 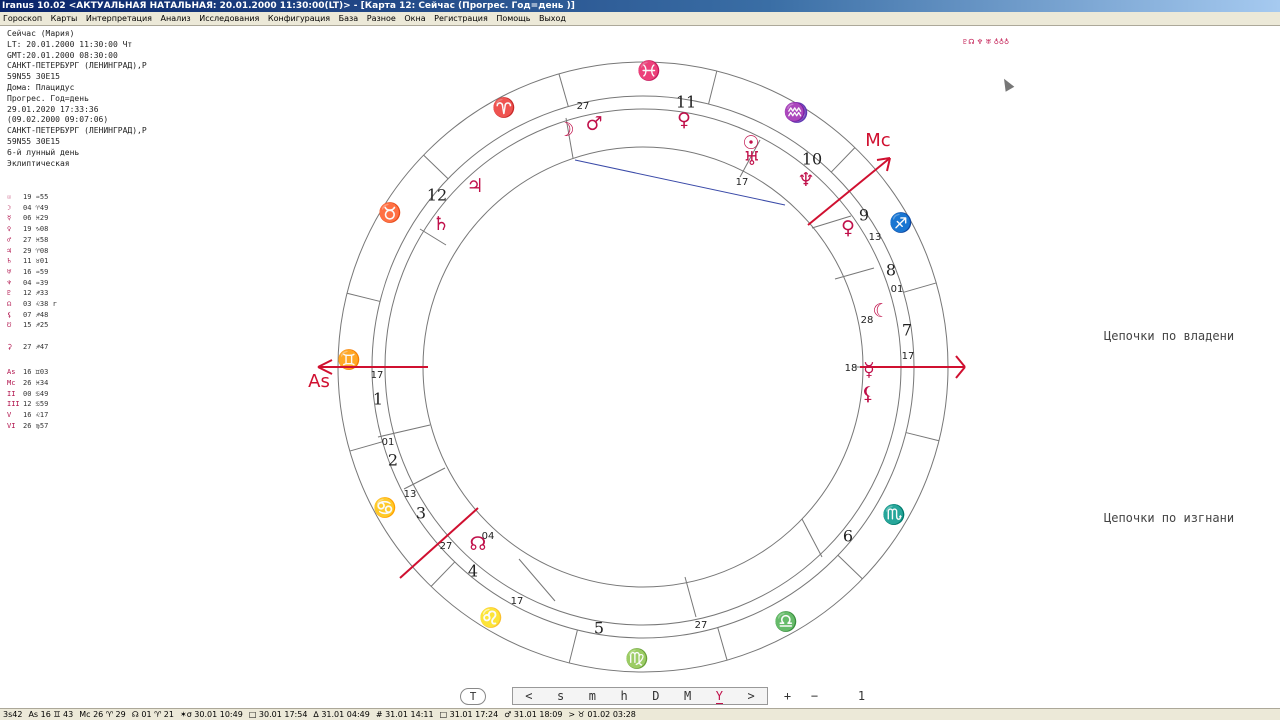 I want to click on step-size-value: 1, so click(x=861, y=696).